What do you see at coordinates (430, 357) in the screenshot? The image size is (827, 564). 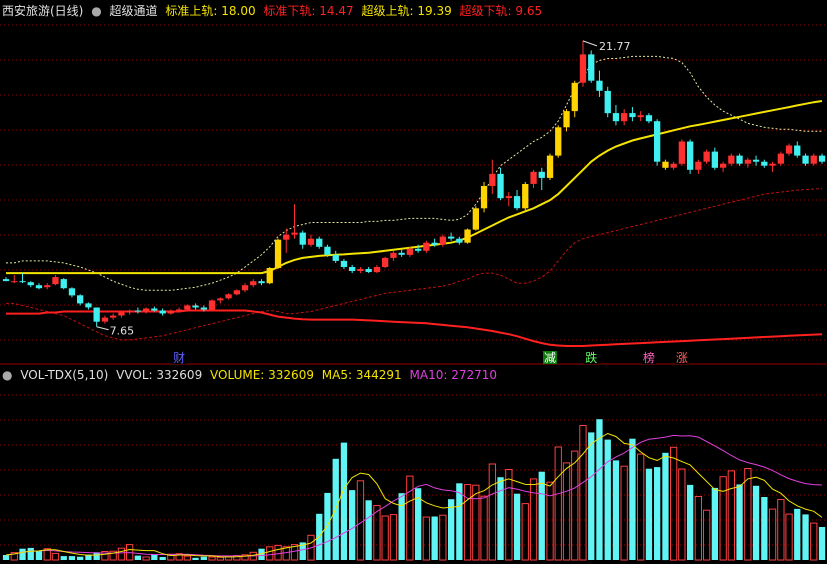 I see `event-tags: 财减跌榜涨` at bounding box center [430, 357].